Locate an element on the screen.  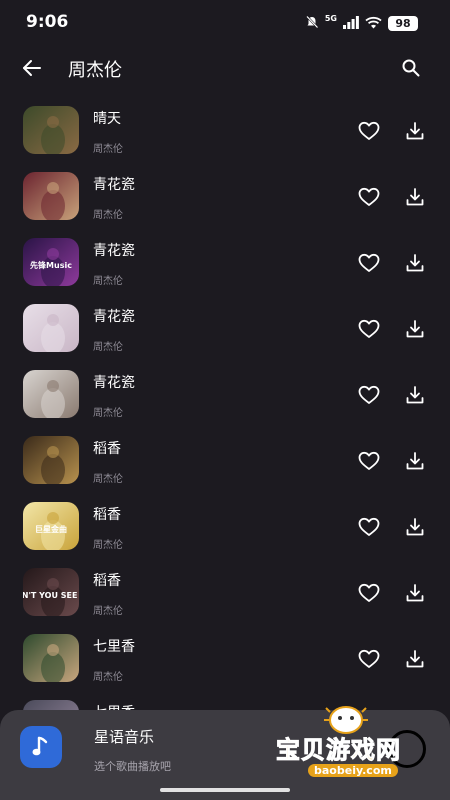
status-time: 9:06 is located at coordinates (47, 22).